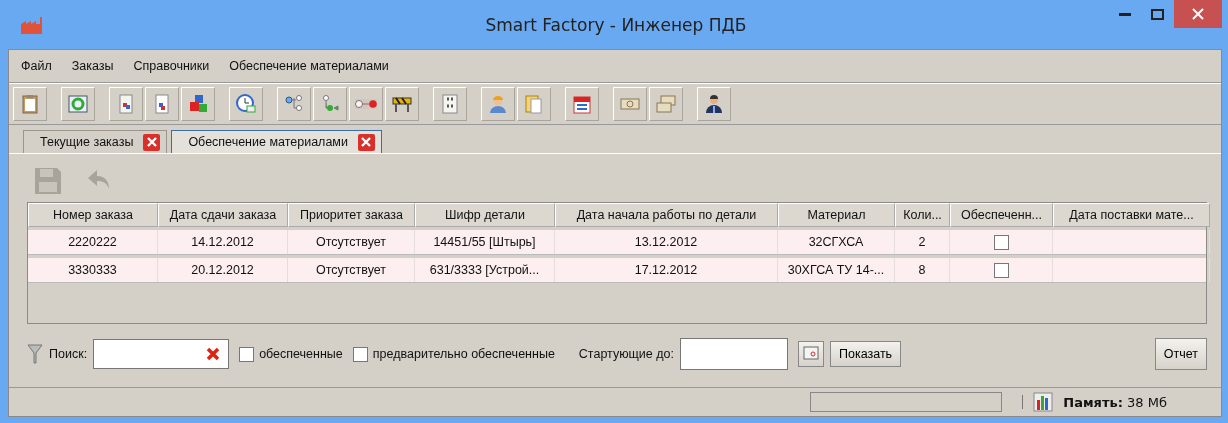  What do you see at coordinates (1157, 14) in the screenshot?
I see `maximize-icon` at bounding box center [1157, 14].